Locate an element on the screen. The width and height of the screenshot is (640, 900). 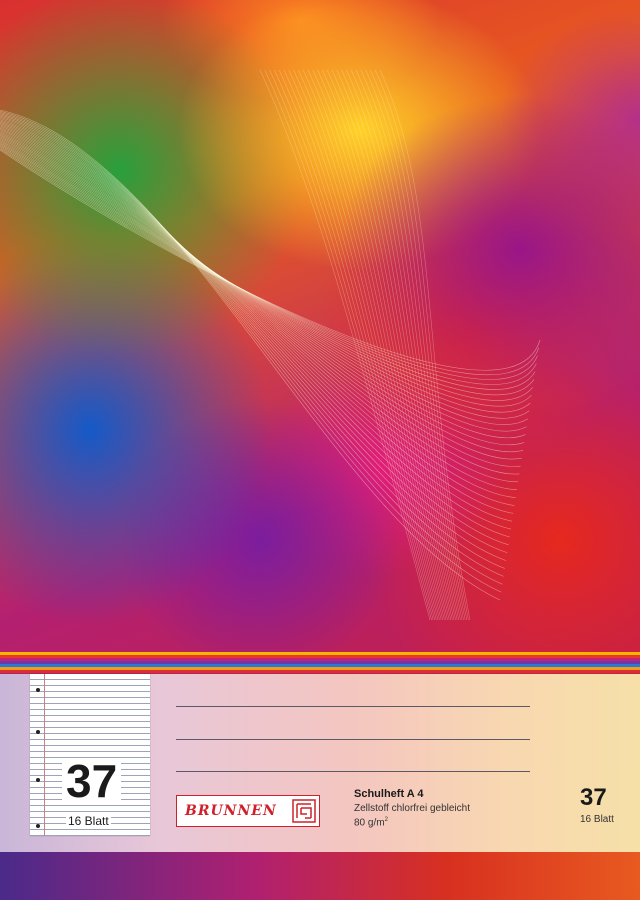
bottom-band is located at coordinates (320, 876).